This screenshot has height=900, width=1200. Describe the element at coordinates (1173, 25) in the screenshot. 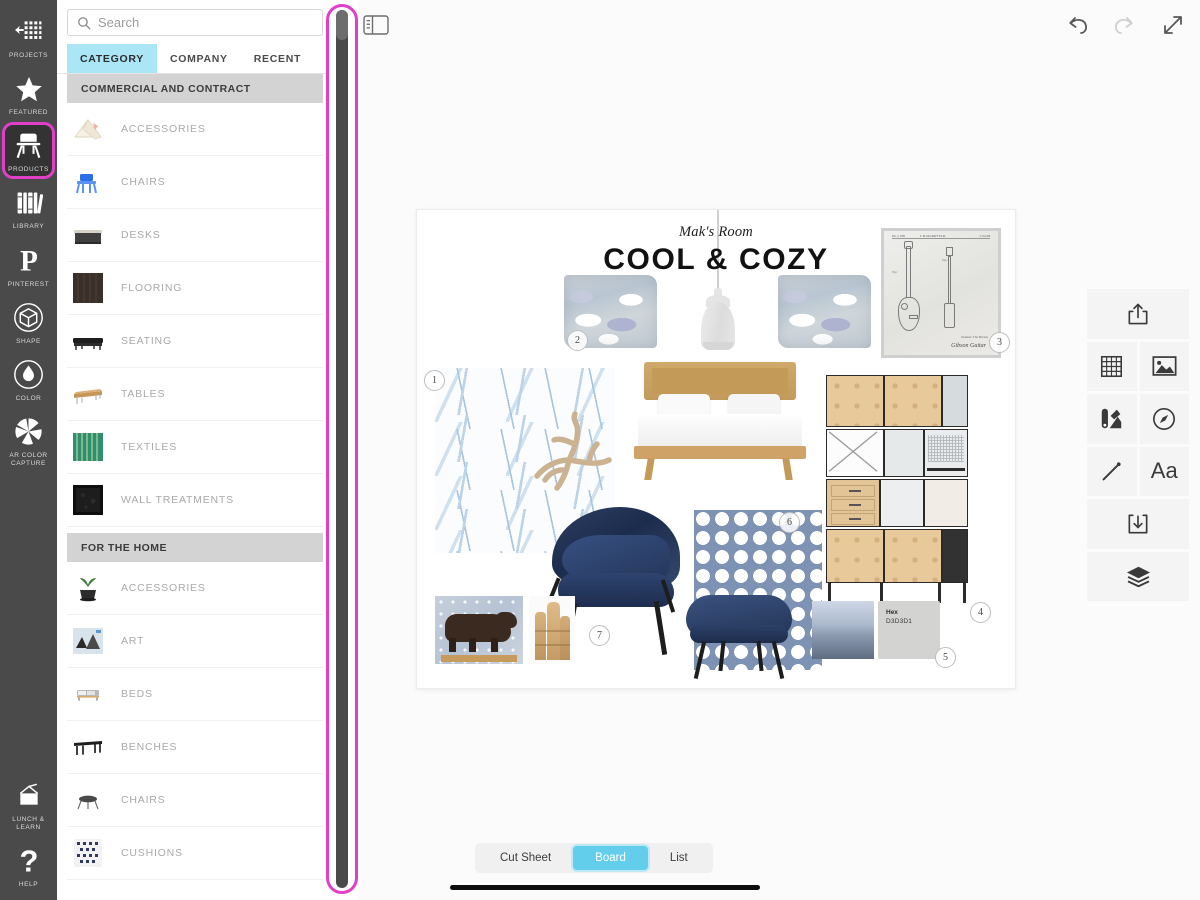

I see `expand-button` at that location.